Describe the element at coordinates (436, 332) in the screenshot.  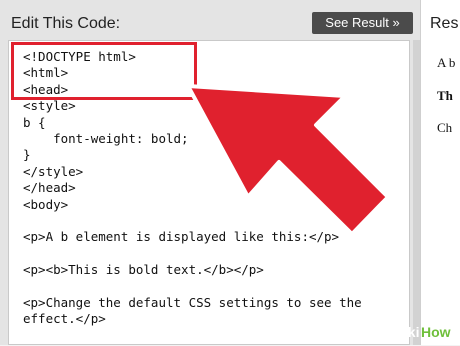
I see `svg-text: How` at that location.